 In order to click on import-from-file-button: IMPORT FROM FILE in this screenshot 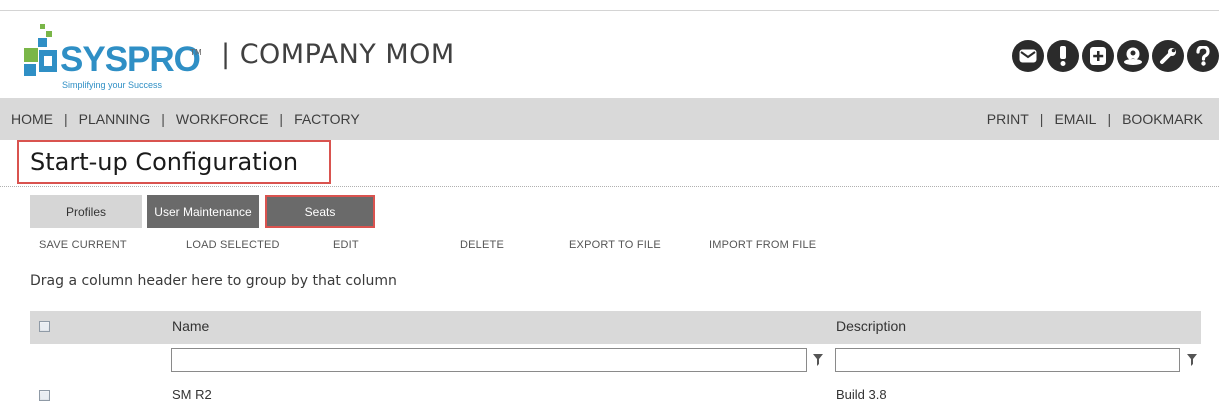, I will do `click(762, 245)`.